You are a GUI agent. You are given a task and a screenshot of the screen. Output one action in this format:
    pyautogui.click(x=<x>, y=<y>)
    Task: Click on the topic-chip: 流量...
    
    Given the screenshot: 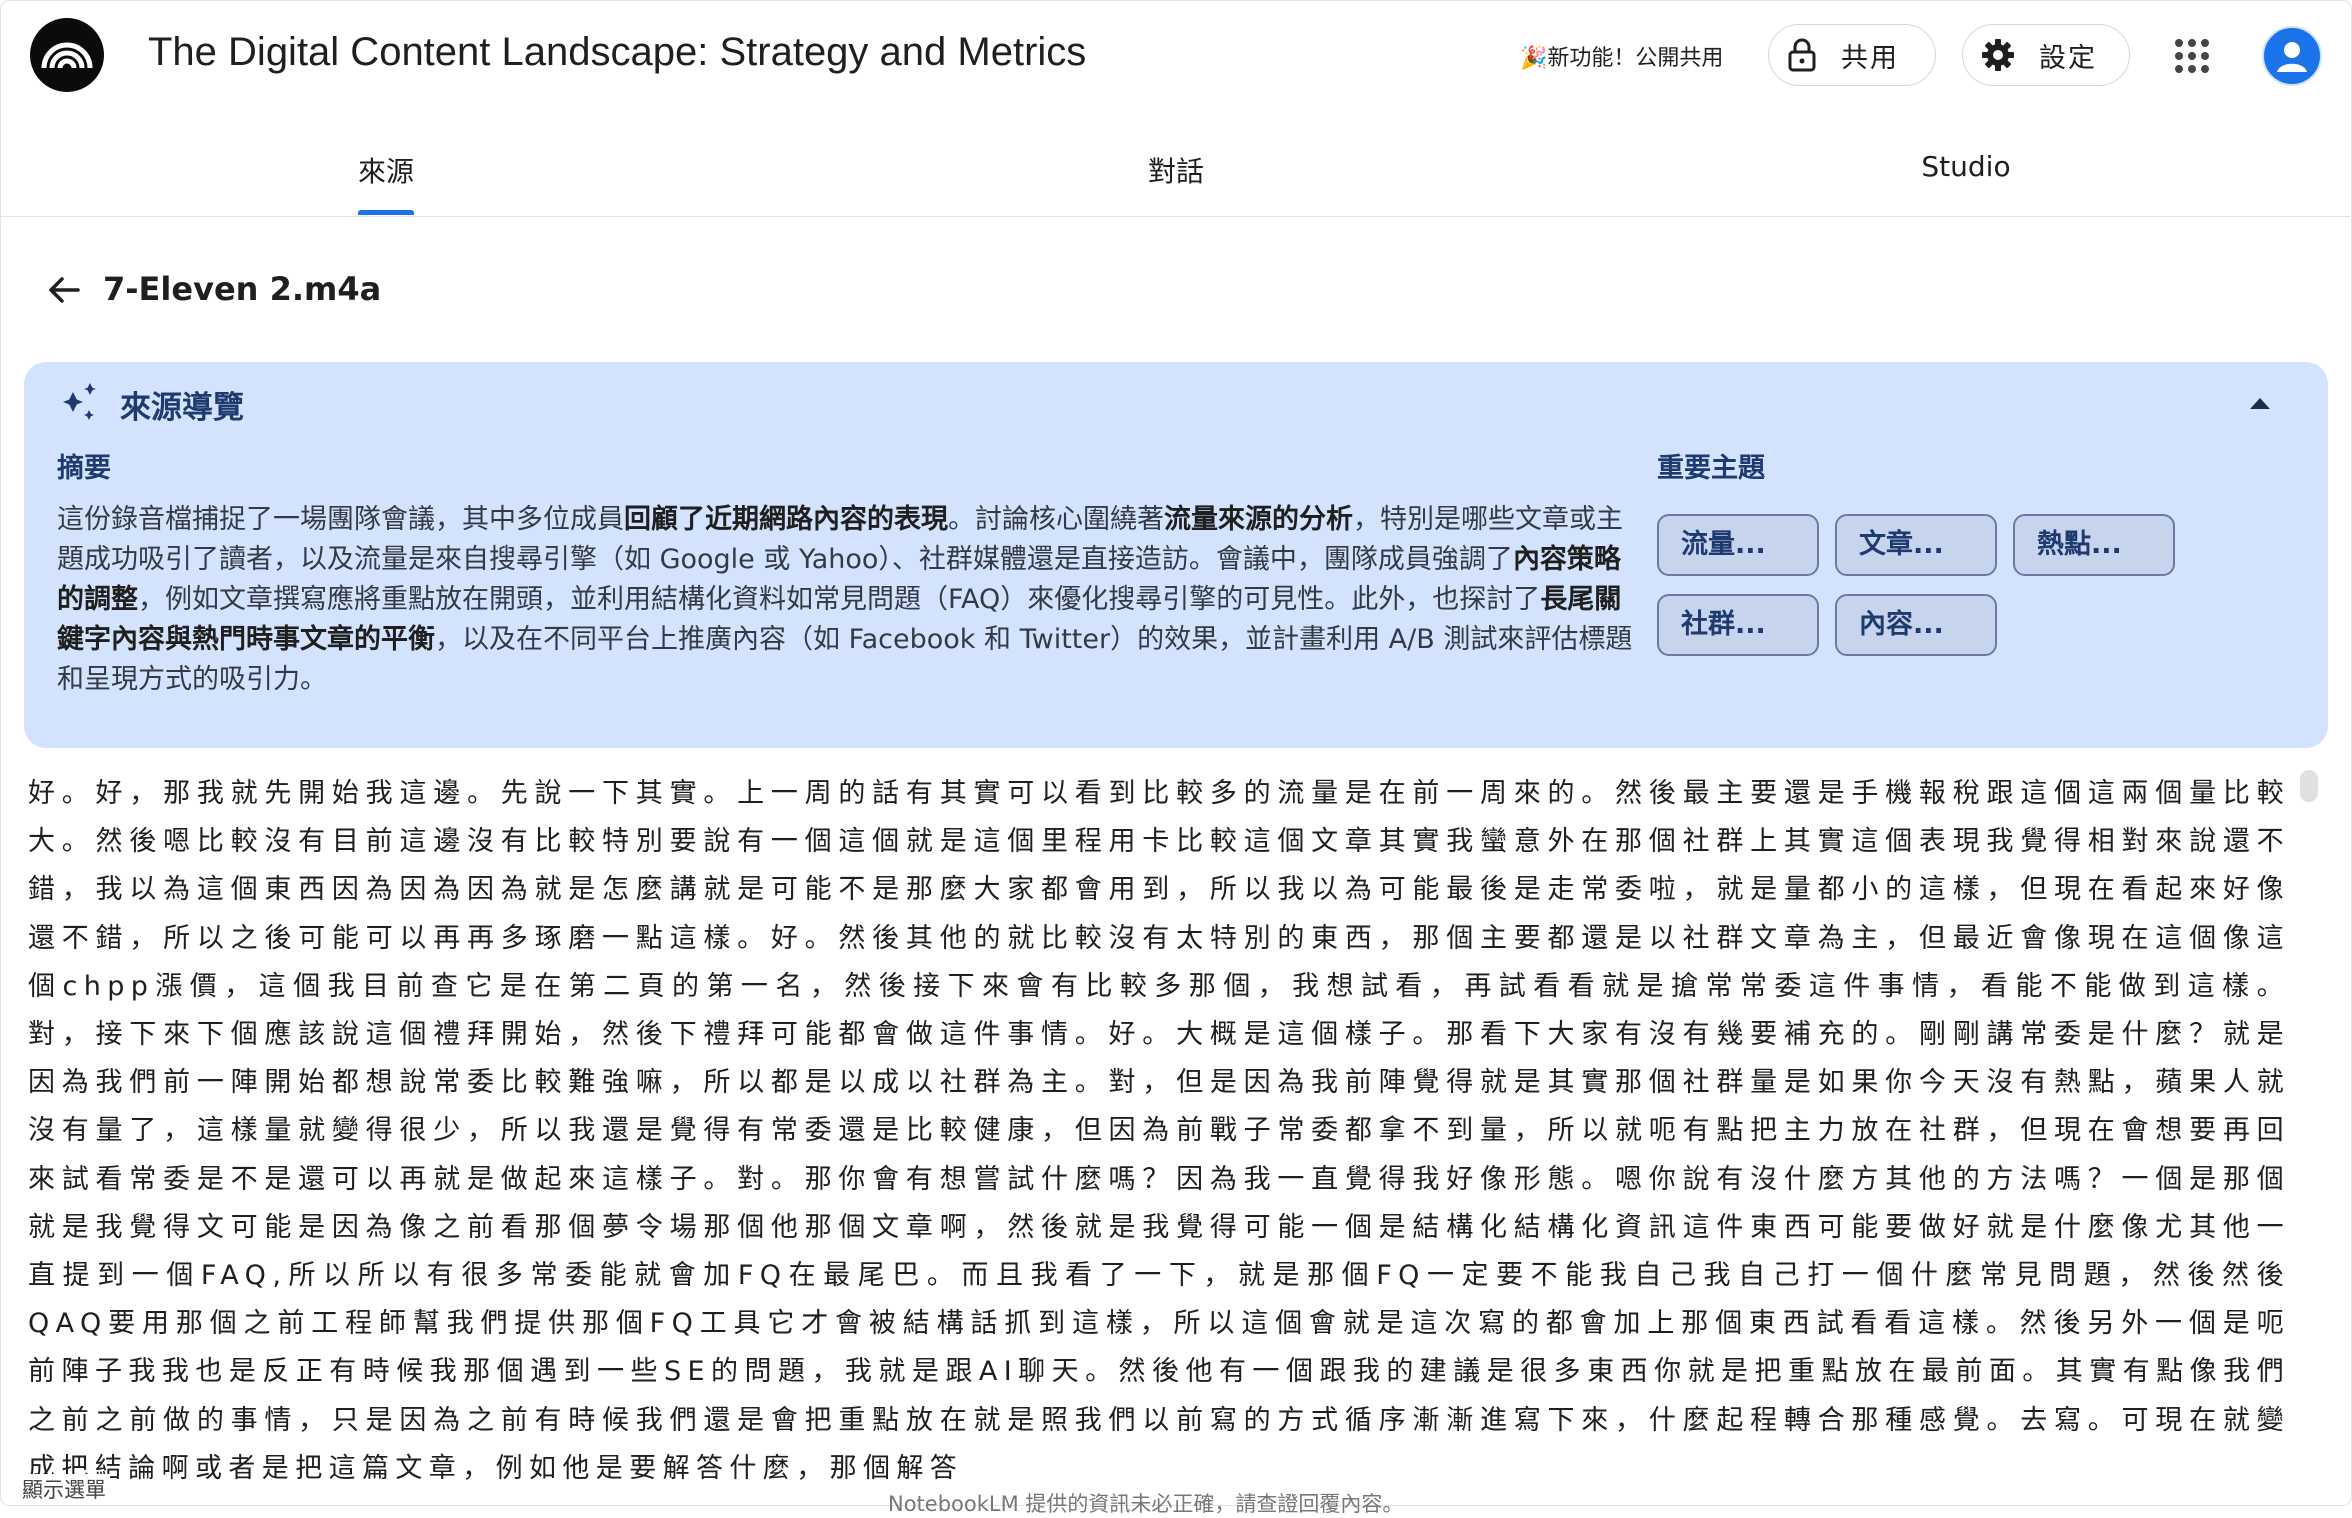 What is the action you would take?
    pyautogui.click(x=1738, y=545)
    